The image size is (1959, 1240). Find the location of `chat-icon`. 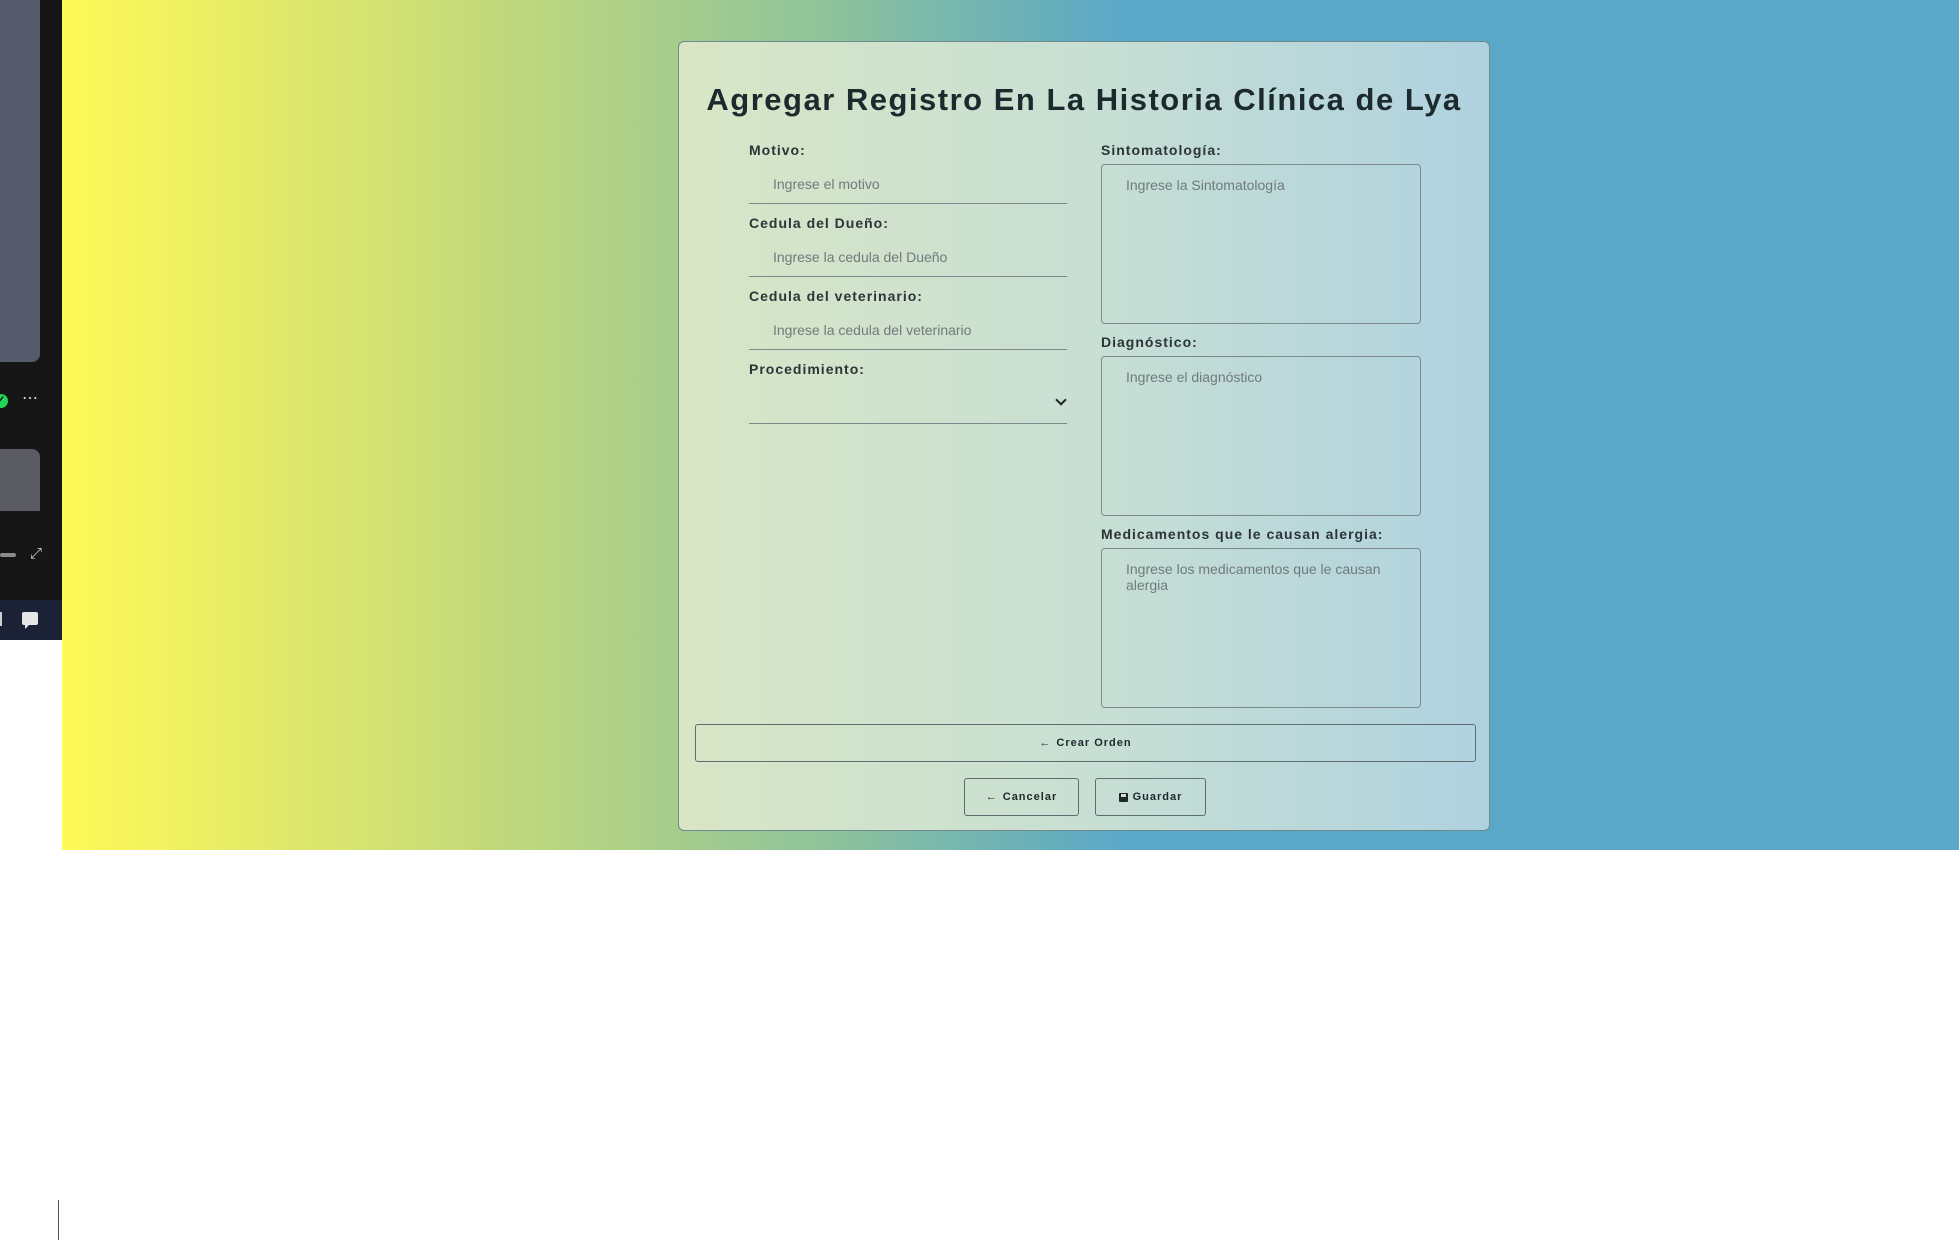

chat-icon is located at coordinates (30, 620).